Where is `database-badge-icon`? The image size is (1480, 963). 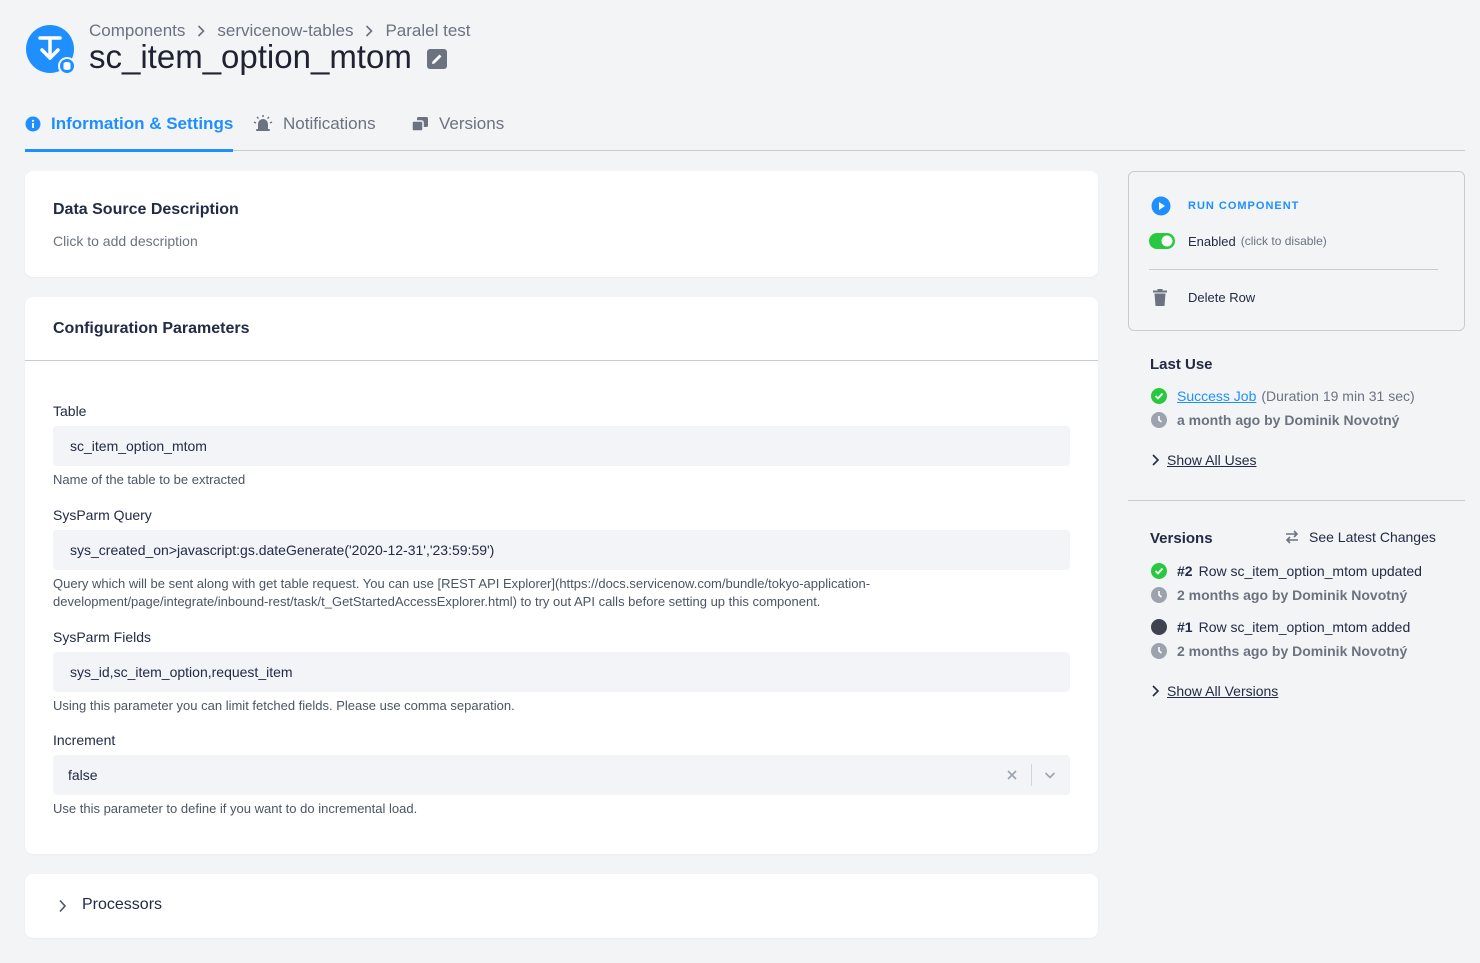
database-badge-icon is located at coordinates (67, 66).